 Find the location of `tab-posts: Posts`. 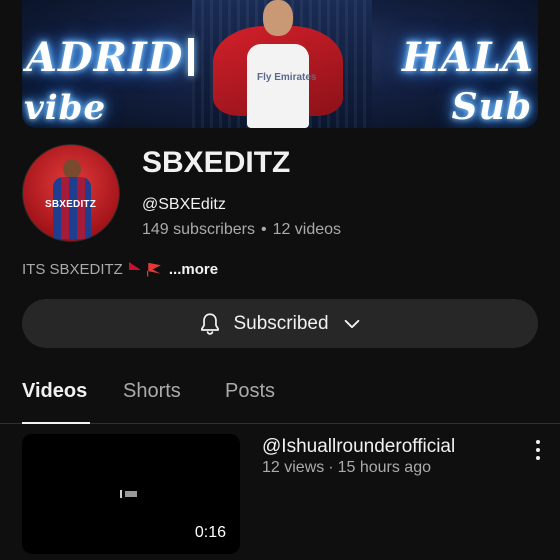

tab-posts: Posts is located at coordinates (250, 391).